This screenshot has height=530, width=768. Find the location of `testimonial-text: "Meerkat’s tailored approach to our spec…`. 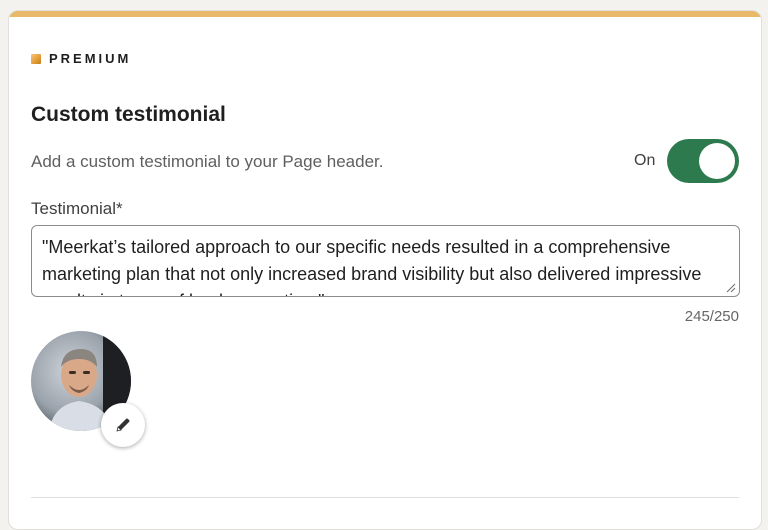

testimonial-text: "Meerkat’s tailored approach to our spec… is located at coordinates (372, 266).